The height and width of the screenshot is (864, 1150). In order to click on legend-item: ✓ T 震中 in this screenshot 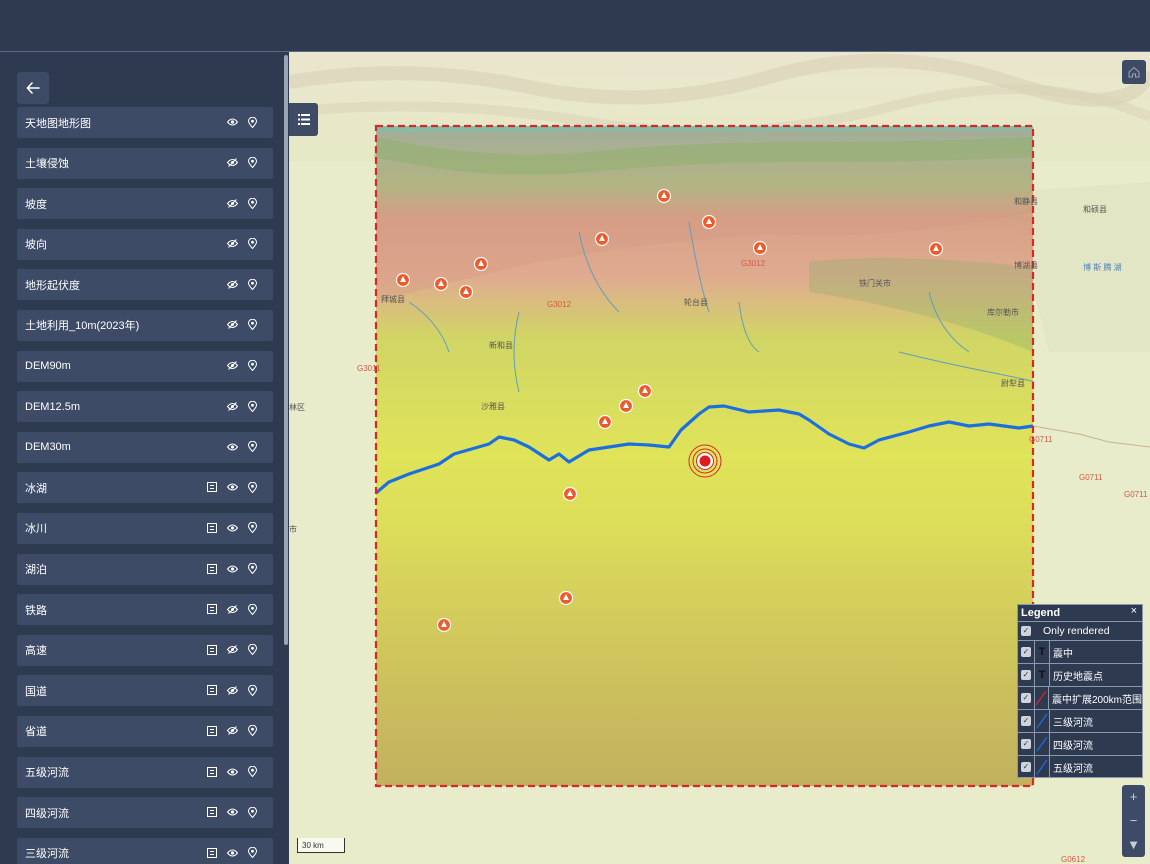, I will do `click(1080, 651)`.